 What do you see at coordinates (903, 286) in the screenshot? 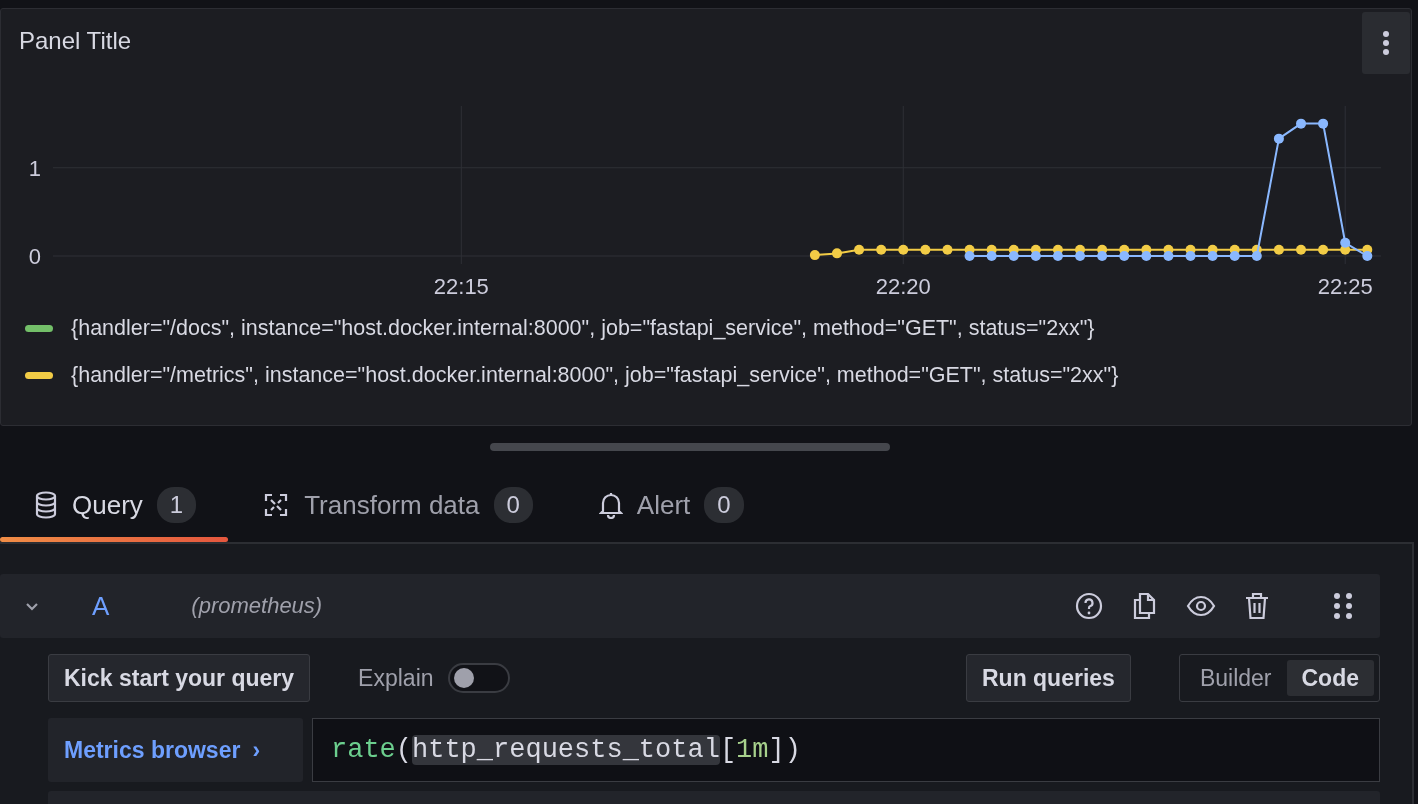
I see `x-axis-label: 22:20` at bounding box center [903, 286].